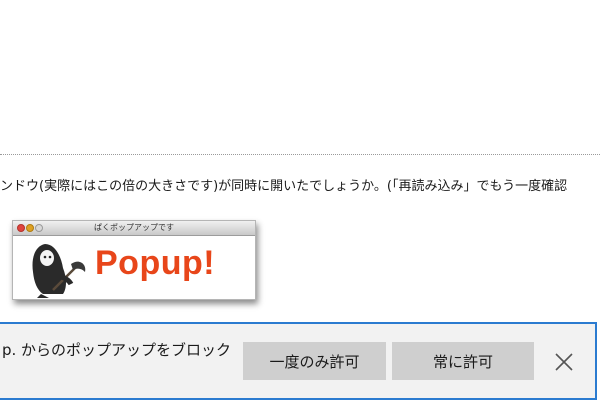  I want to click on close-icon, so click(564, 362).